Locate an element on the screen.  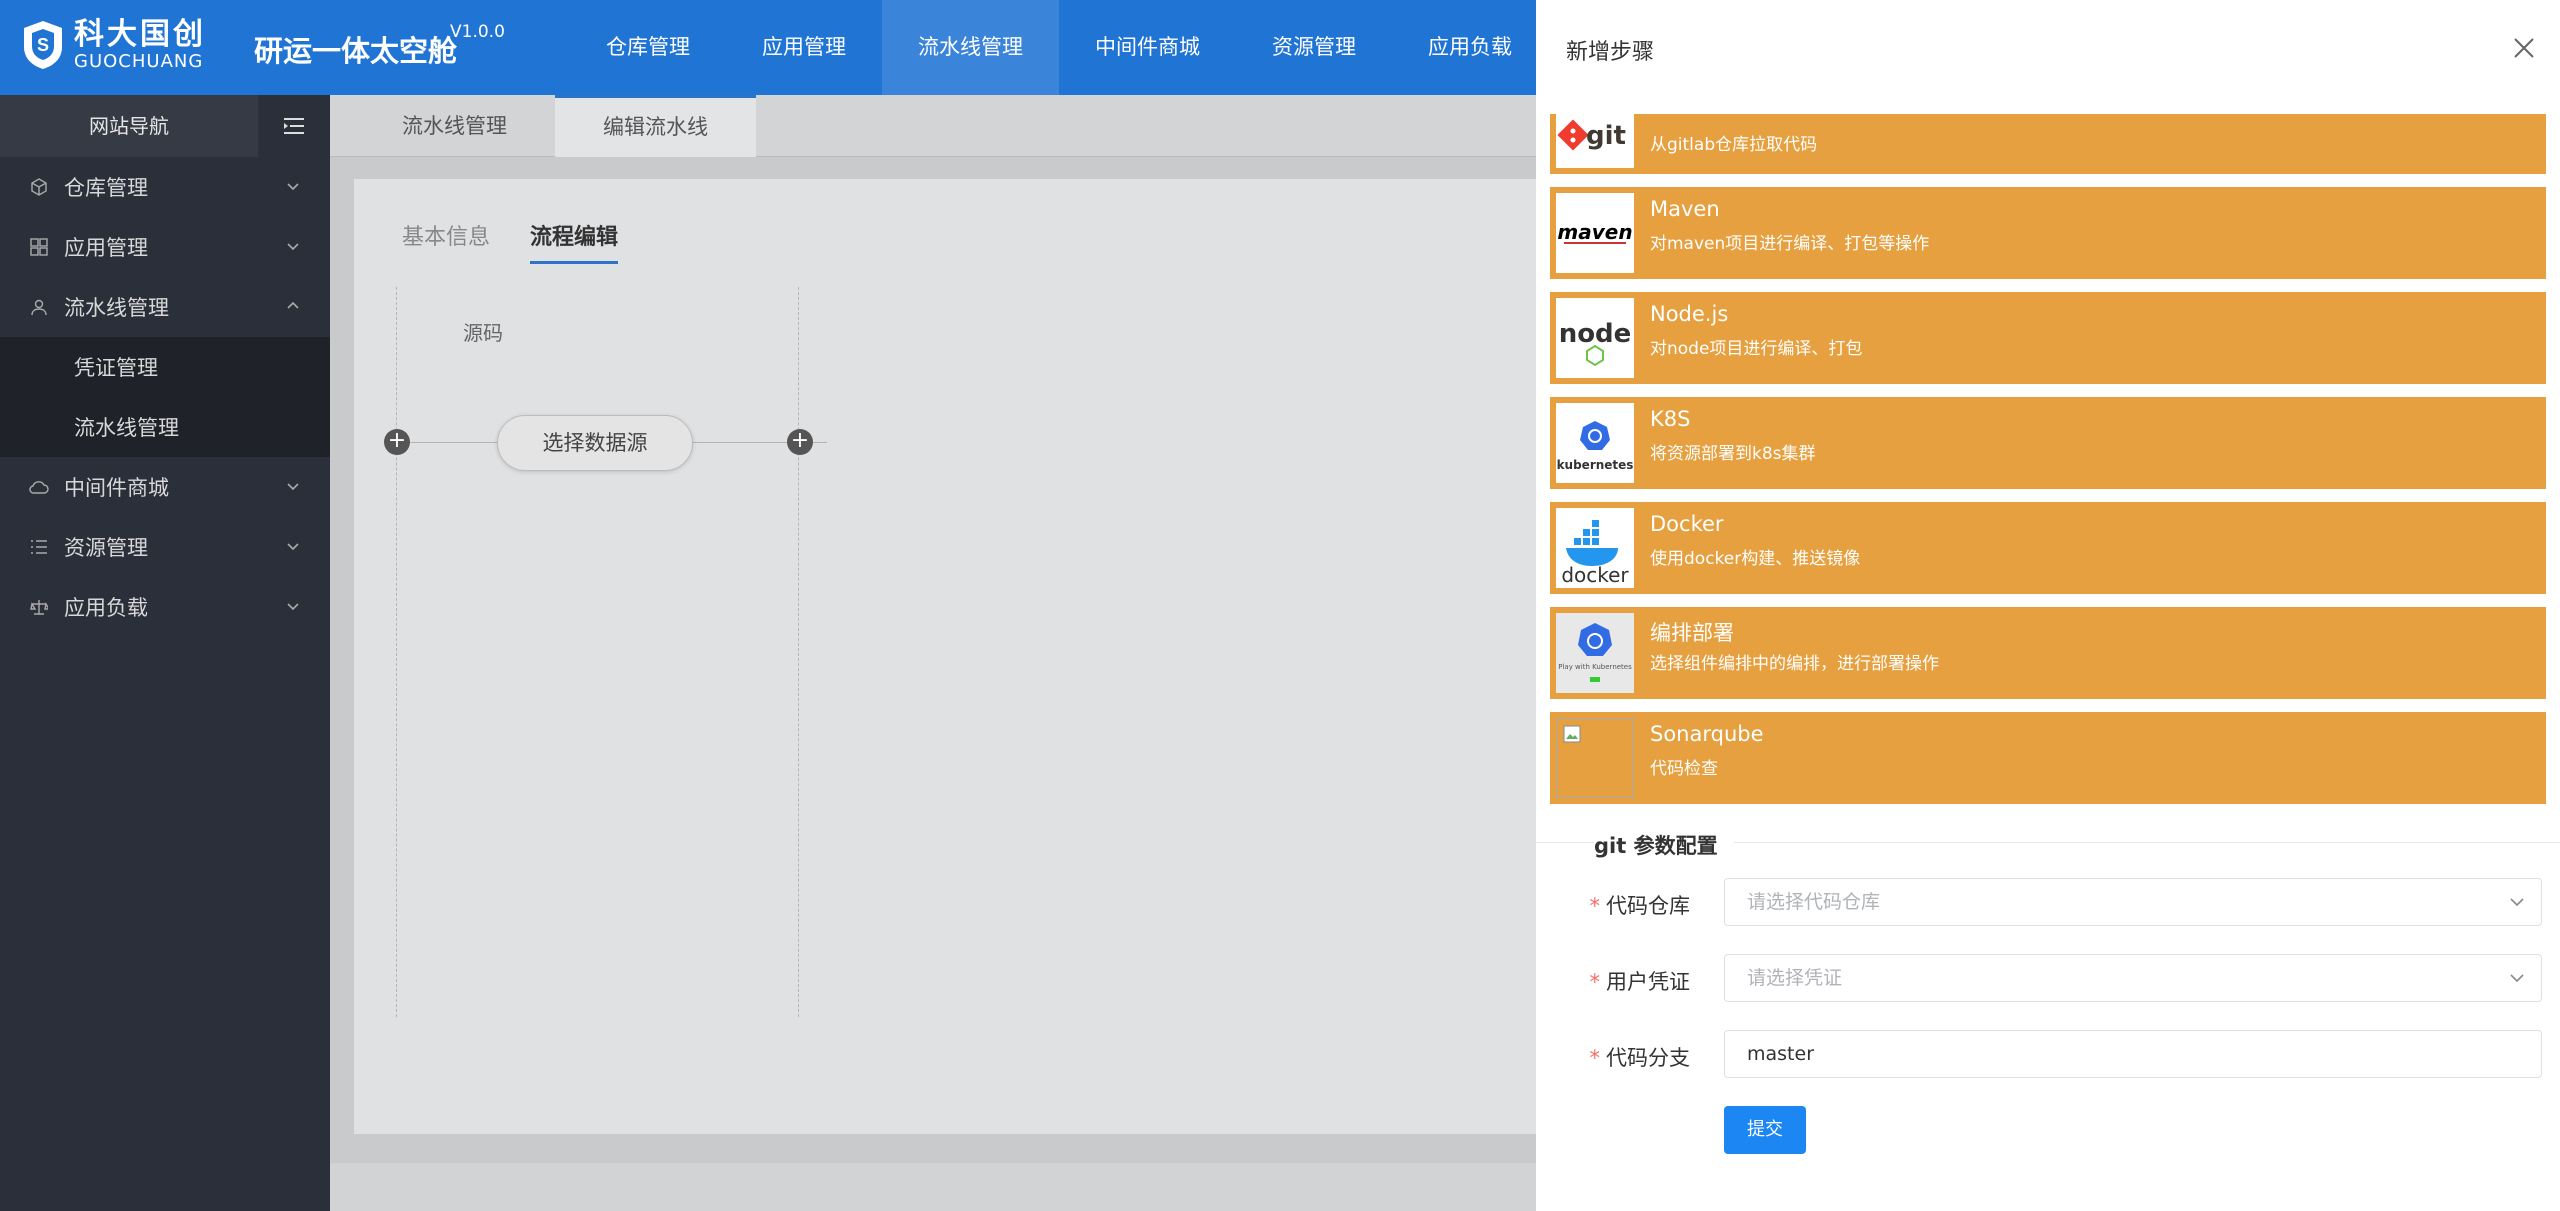
maven-logo-text: maven is located at coordinates (1594, 232).